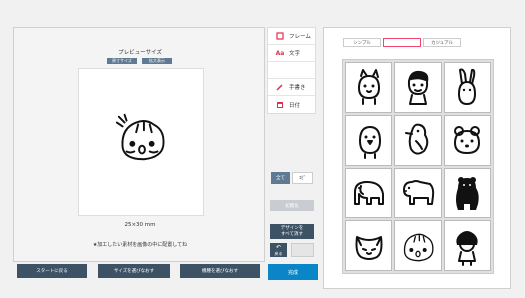 The width and height of the screenshot is (525, 298). I want to click on heart-icon, so click(280, 70).